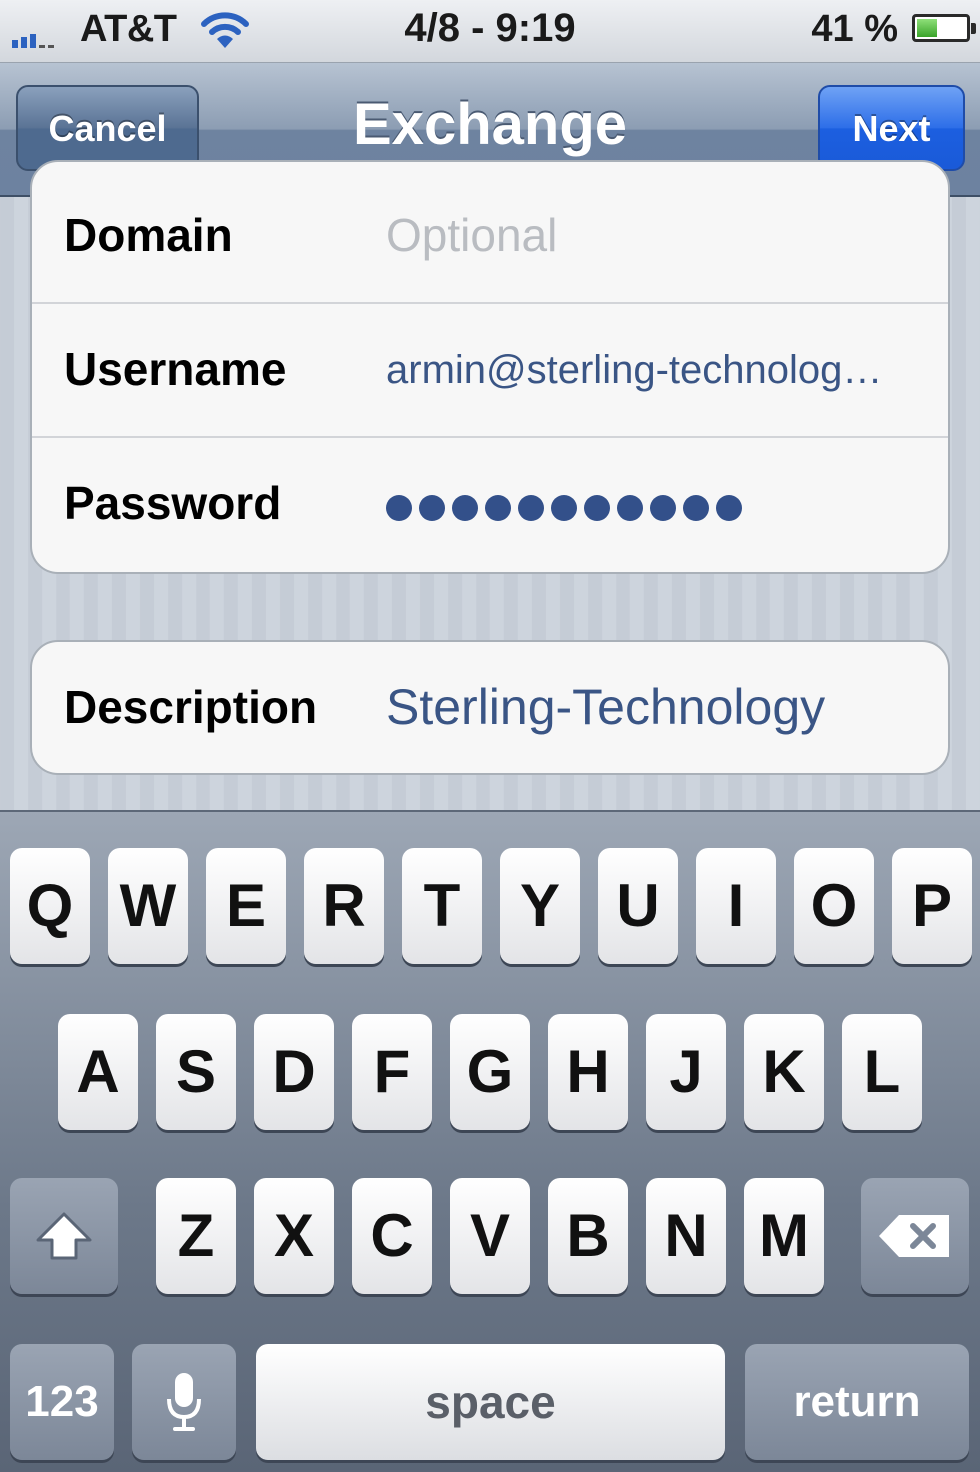 The image size is (980, 1472). What do you see at coordinates (490, 31) in the screenshot?
I see `status-bar: AT&T 4/8 - 9:19 41 %` at bounding box center [490, 31].